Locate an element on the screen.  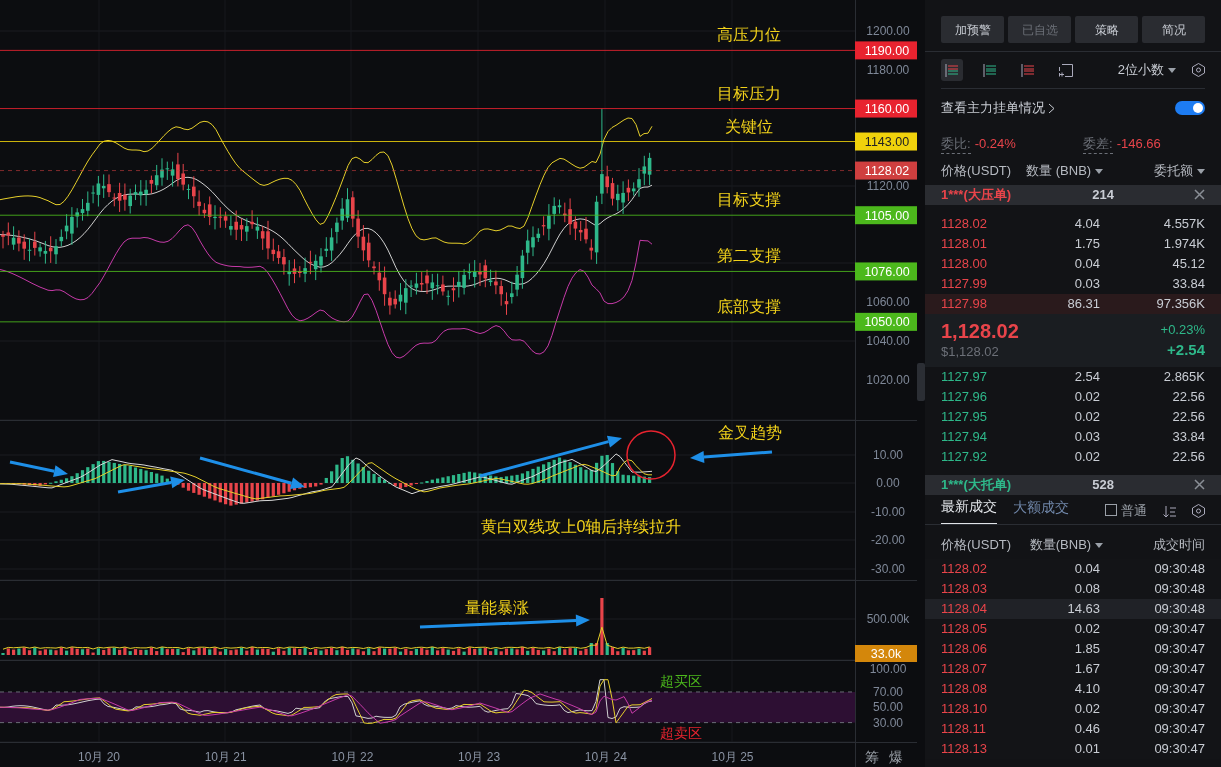
action-button: 加预警 is located at coordinates (972, 29).